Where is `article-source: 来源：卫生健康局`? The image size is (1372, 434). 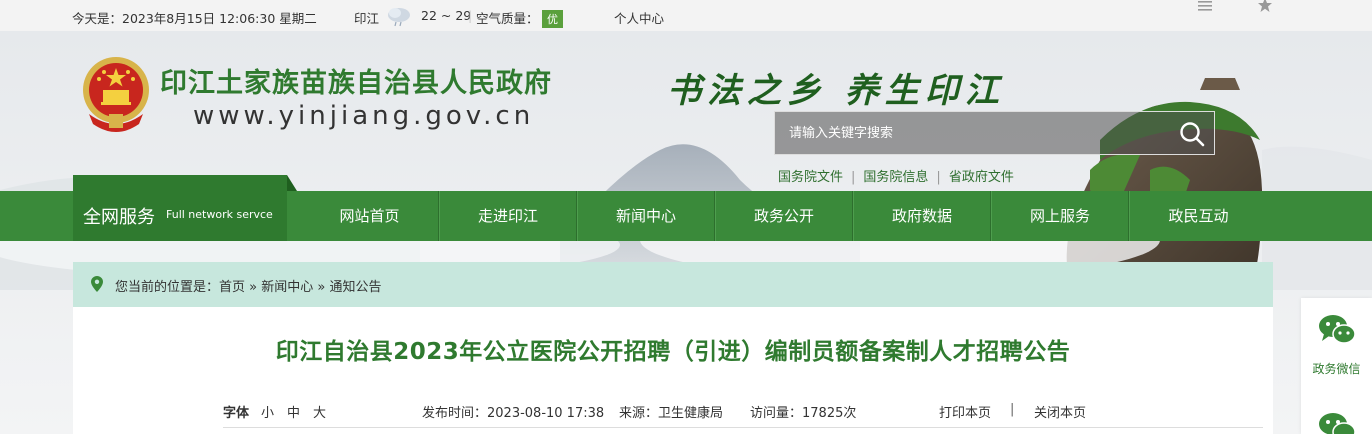
article-source: 来源：卫生健康局 is located at coordinates (671, 413).